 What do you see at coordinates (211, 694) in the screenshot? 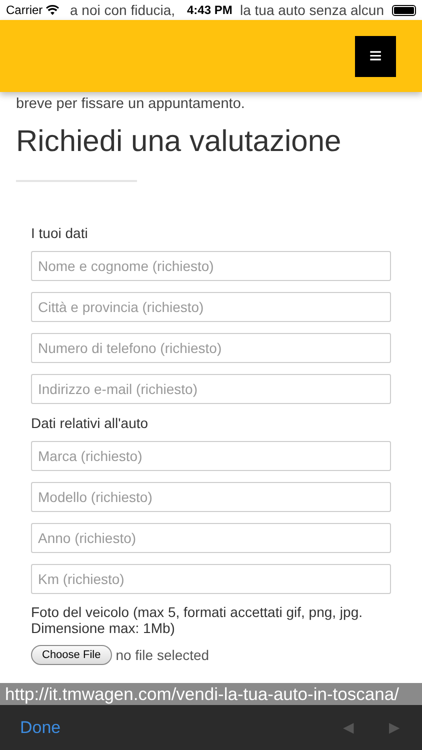
I see `url-text: http://it.tmwagen.com/vendi-la-tua-auto-in-toscana/` at bounding box center [211, 694].